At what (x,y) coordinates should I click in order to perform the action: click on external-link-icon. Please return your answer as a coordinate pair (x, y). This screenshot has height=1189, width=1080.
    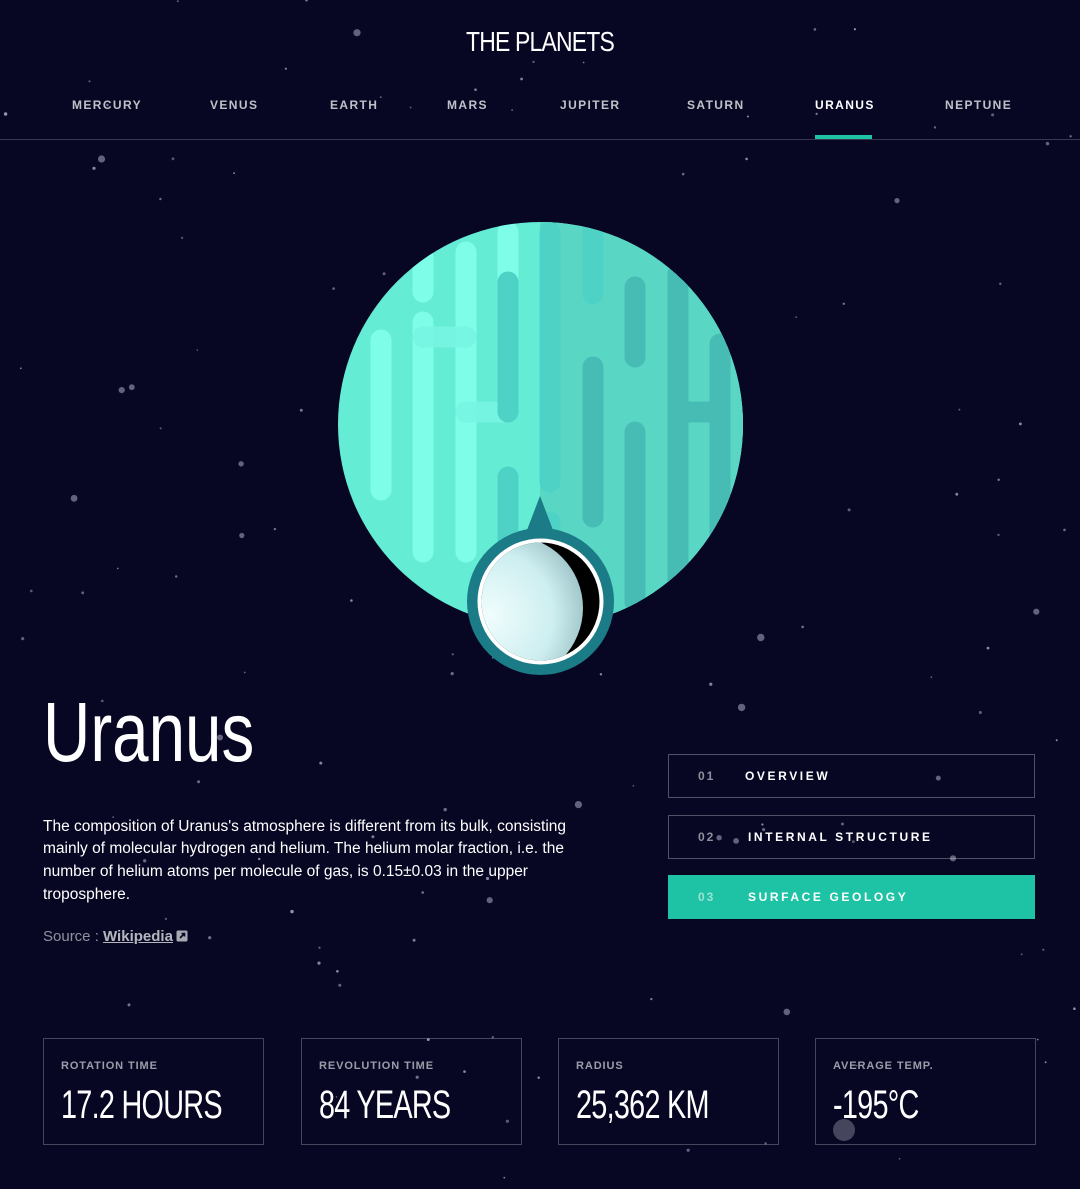
    Looking at the image, I should click on (182, 936).